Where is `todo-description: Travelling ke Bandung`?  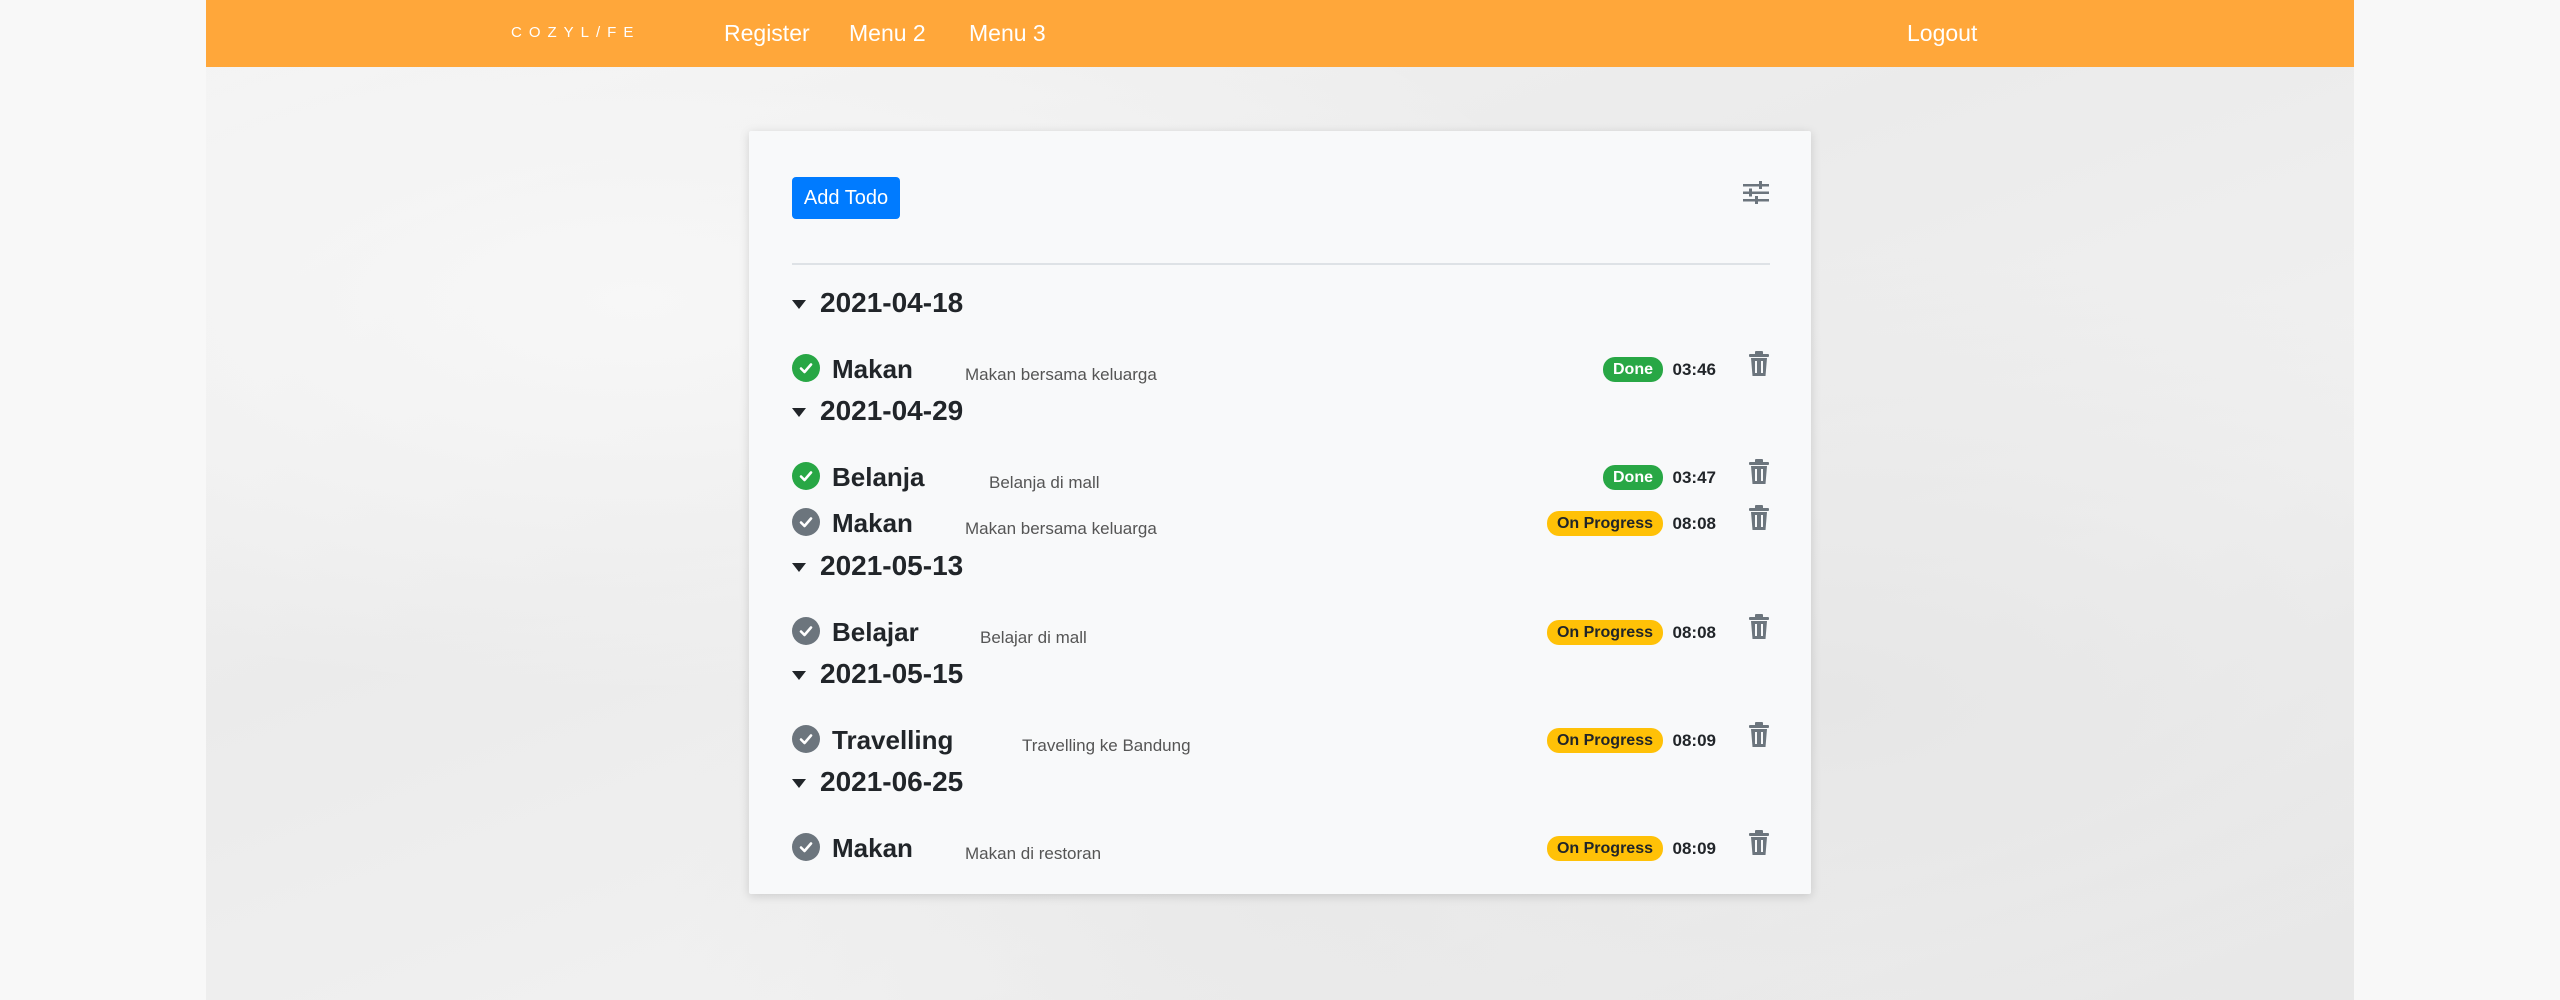 todo-description: Travelling ke Bandung is located at coordinates (1106, 745).